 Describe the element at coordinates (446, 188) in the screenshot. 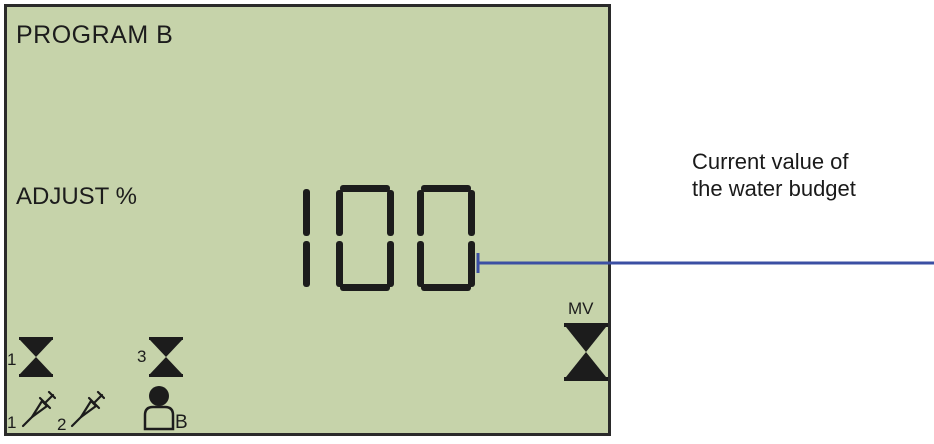

I see `digit-0b-segment-top` at that location.